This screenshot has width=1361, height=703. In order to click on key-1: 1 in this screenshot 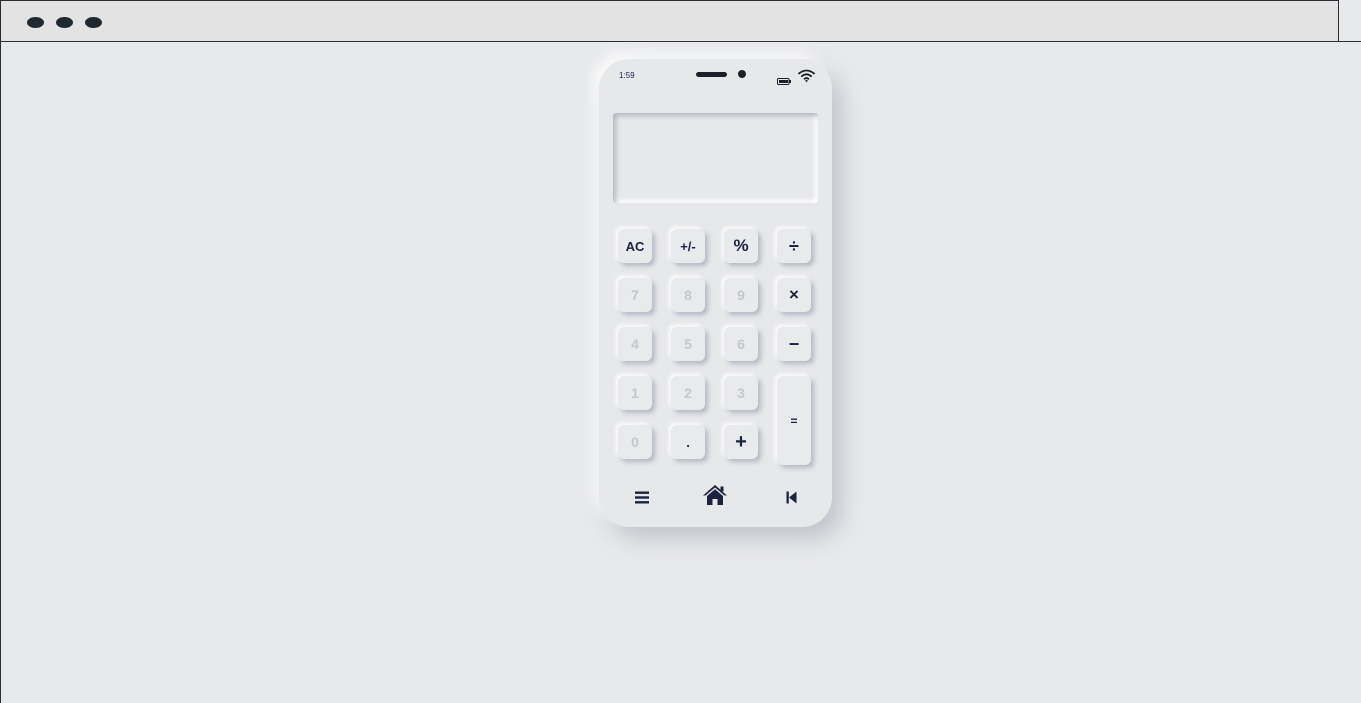, I will do `click(635, 393)`.